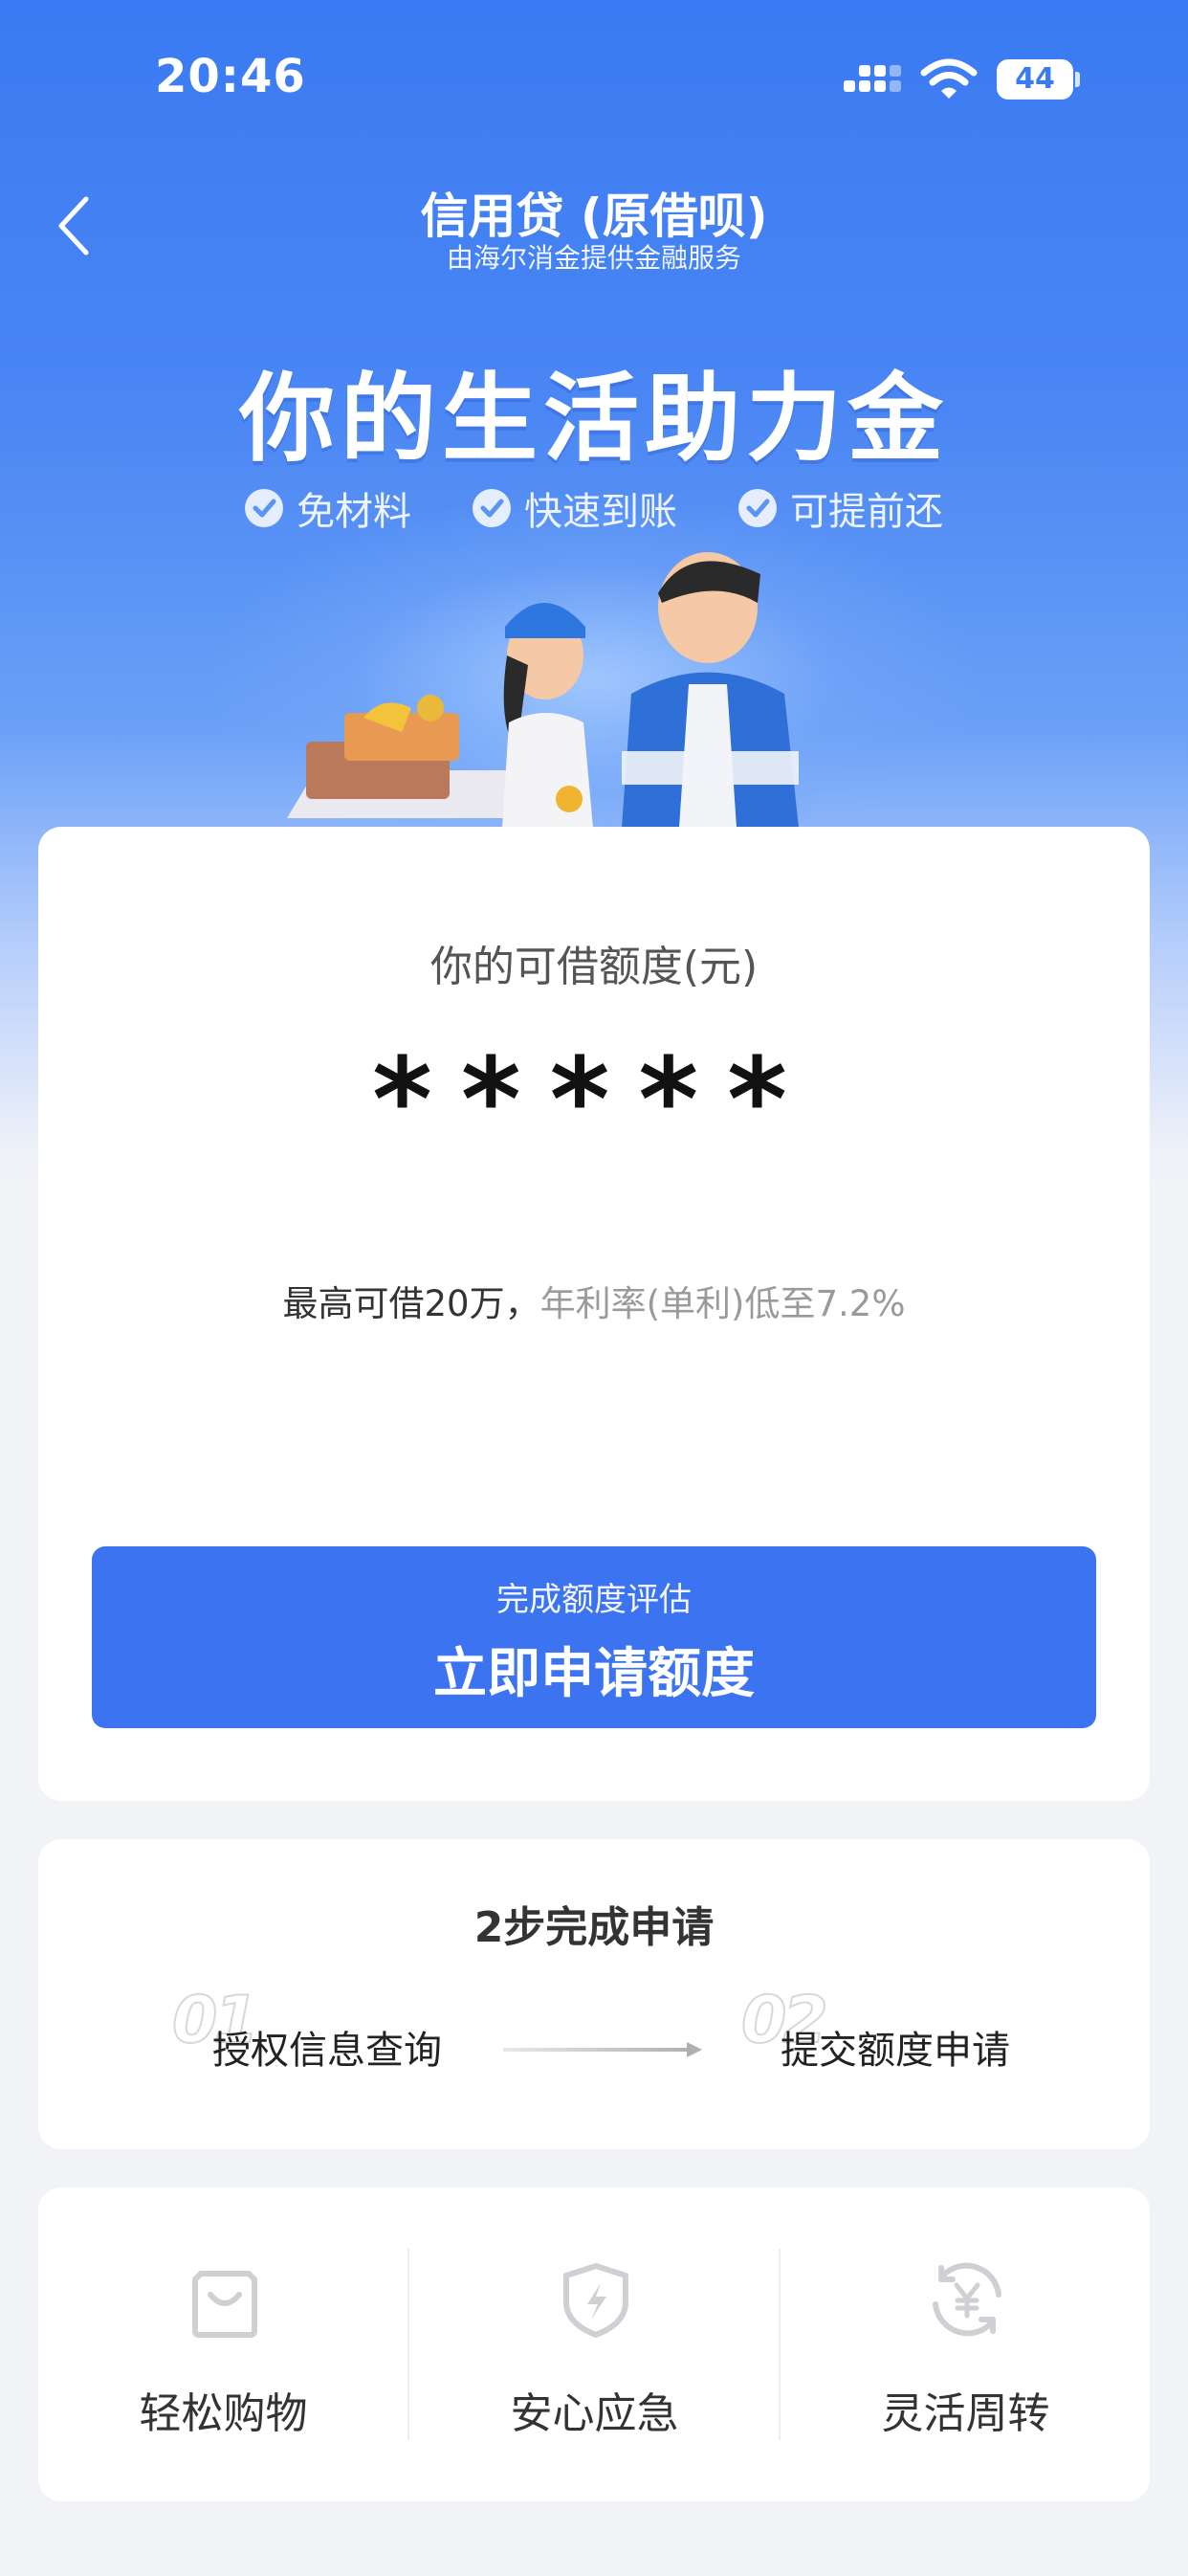  I want to click on apply-button-subtitle: 完成额度评估, so click(594, 1600).